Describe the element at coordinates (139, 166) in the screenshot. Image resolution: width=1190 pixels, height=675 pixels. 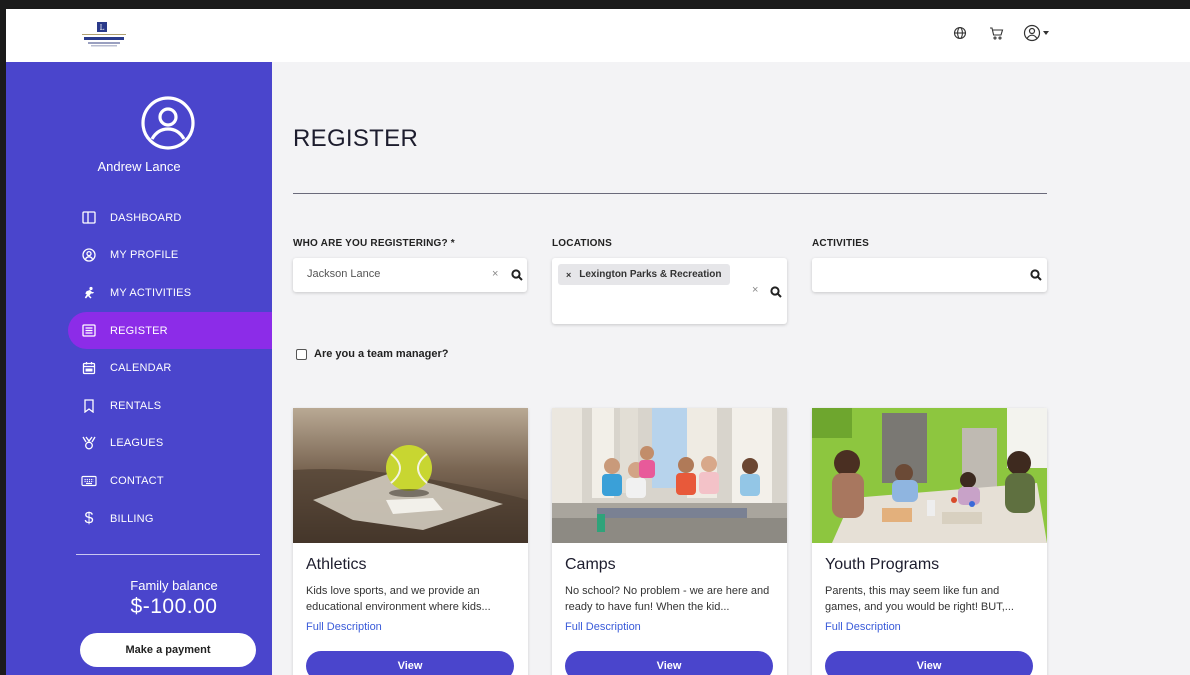
I see `user-name: Andrew Lance` at that location.